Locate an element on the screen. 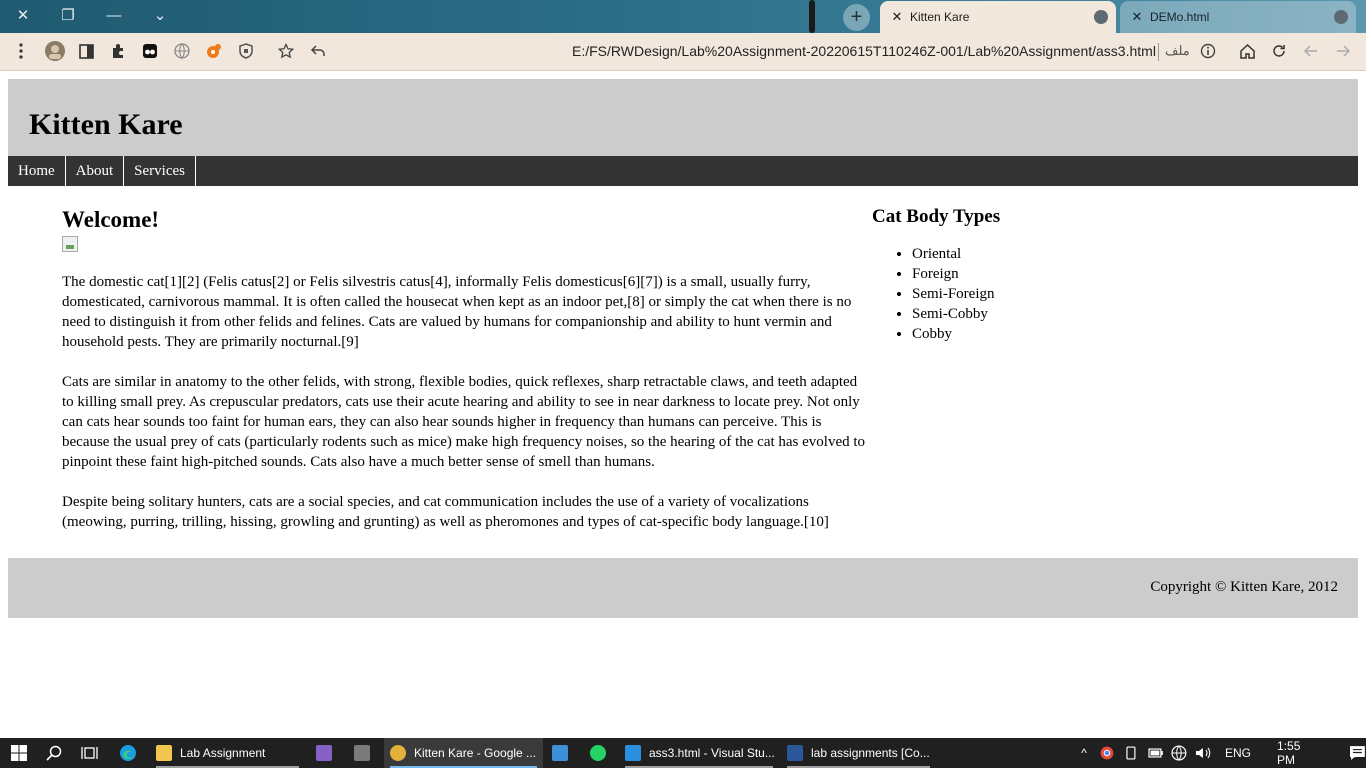  chevron-down-icon: ⌄ is located at coordinates (160, 15).